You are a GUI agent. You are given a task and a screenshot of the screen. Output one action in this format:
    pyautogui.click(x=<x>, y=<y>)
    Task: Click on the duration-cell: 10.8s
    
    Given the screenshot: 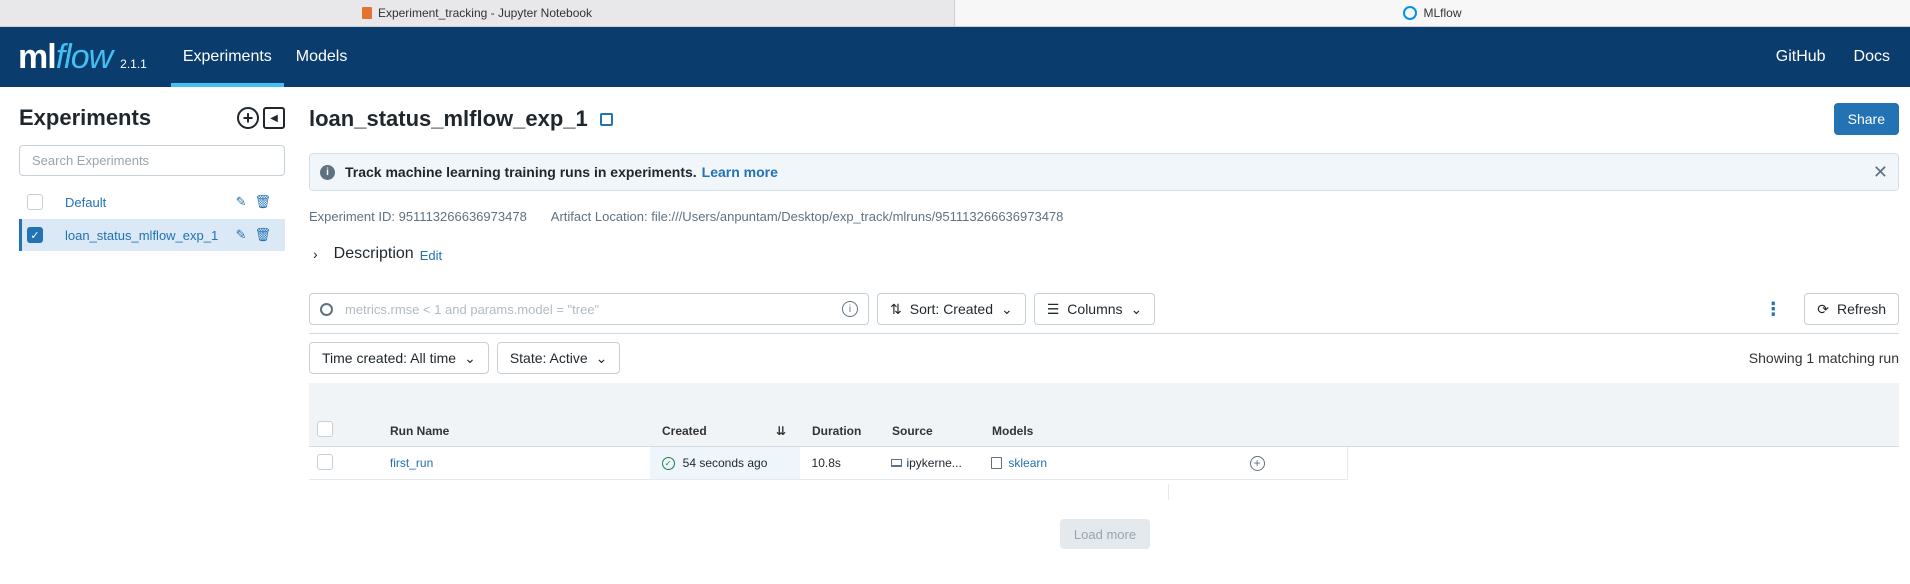 What is the action you would take?
    pyautogui.click(x=826, y=463)
    